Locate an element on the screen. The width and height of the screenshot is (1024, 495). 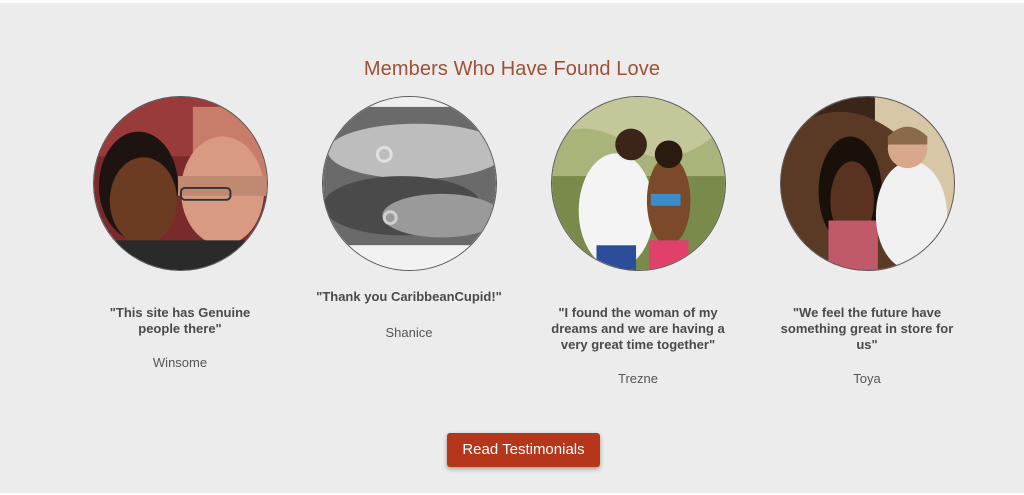
section-title: Members Who Have Found Love is located at coordinates (512, 69).